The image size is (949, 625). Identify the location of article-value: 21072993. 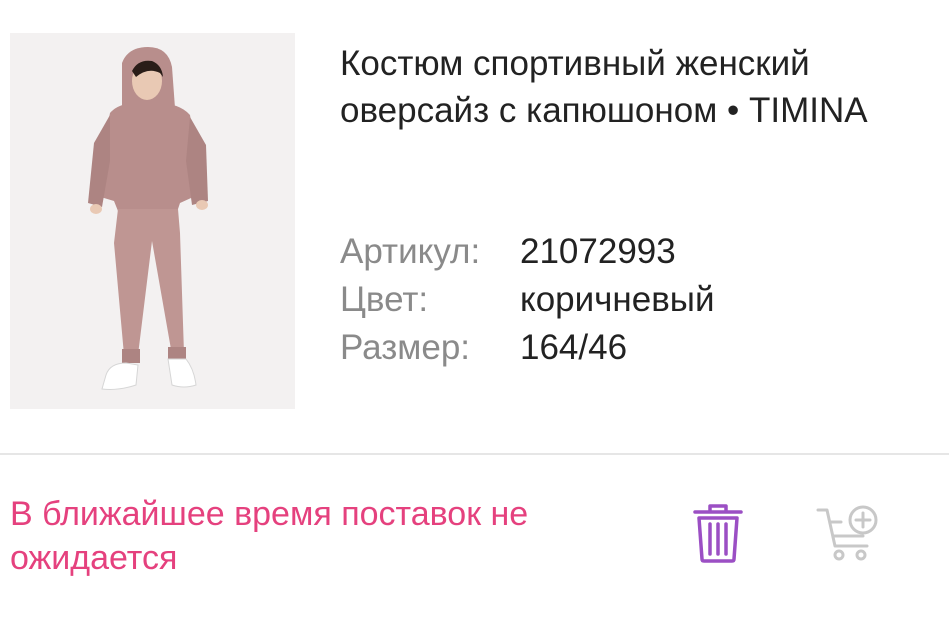
(598, 251).